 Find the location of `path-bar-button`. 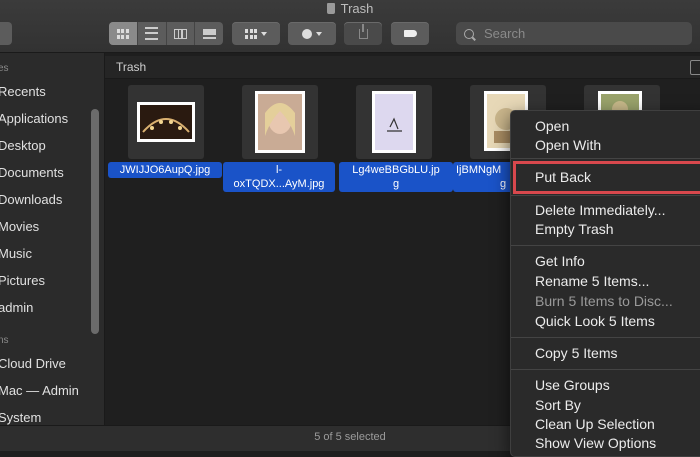

path-bar-button is located at coordinates (695, 67).